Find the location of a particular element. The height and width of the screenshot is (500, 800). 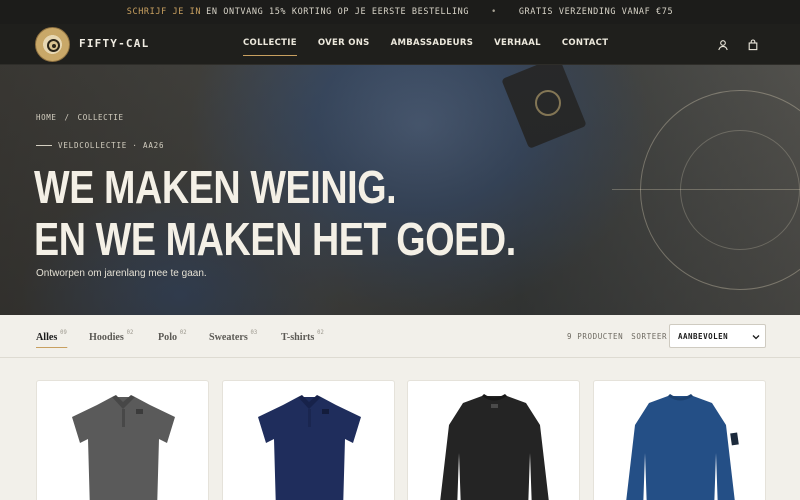

sort-select: AANBEVOLEN is located at coordinates (717, 336).